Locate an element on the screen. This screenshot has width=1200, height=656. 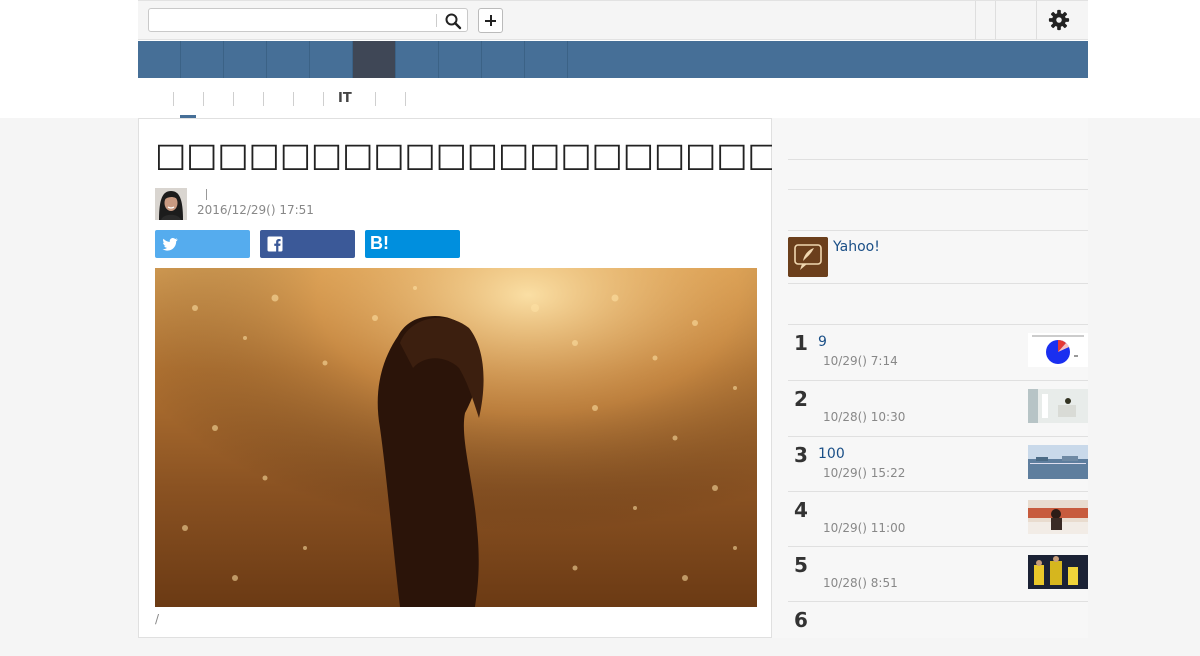
photo-caption: / is located at coordinates (157, 619).